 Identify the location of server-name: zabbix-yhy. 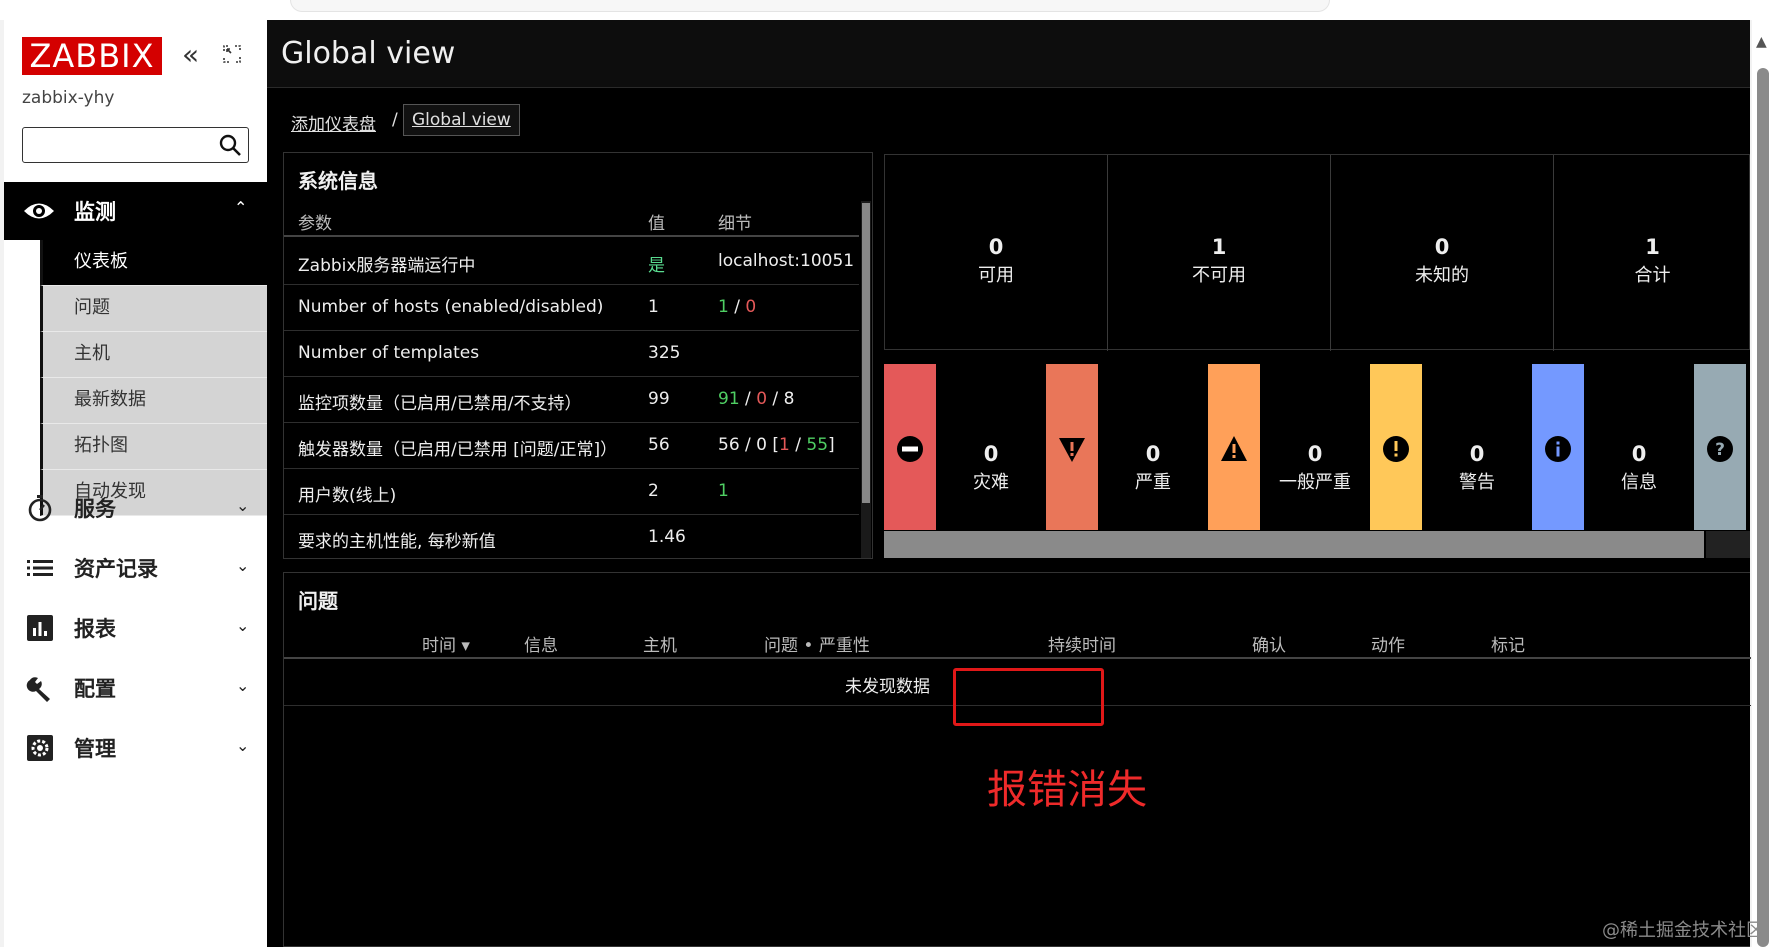
(68, 98).